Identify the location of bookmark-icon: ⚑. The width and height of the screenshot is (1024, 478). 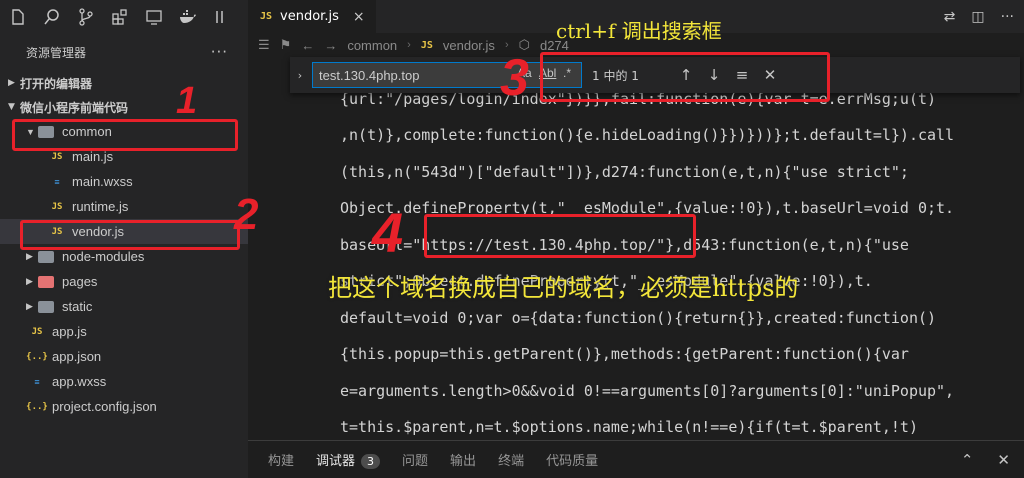
(286, 45).